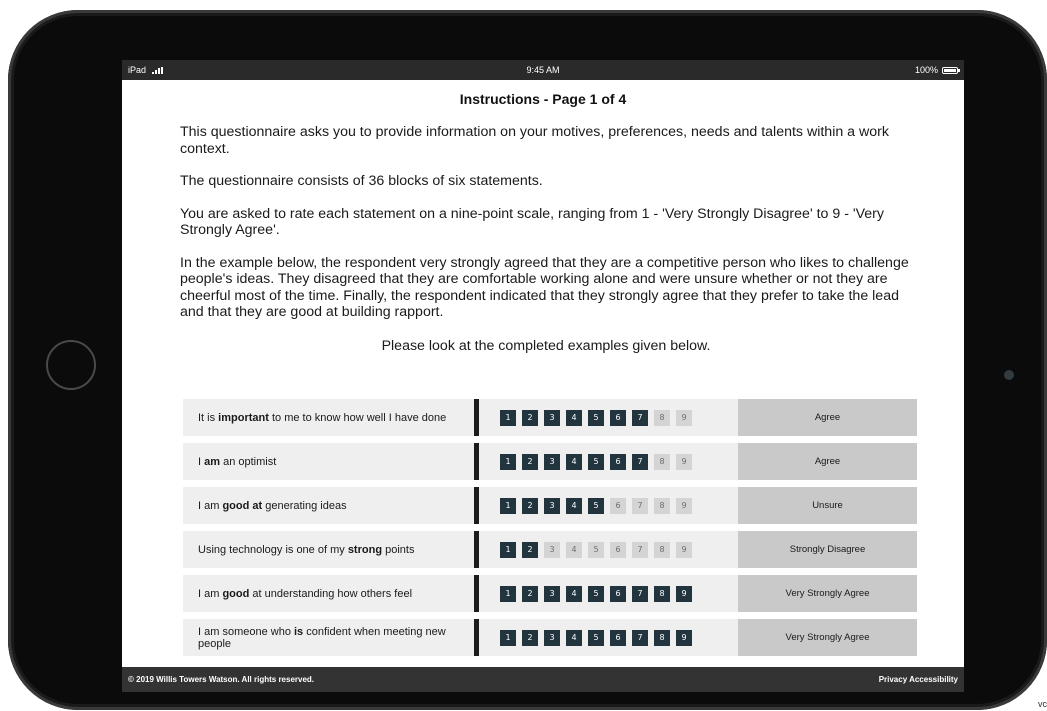 This screenshot has height=711, width=1047. Describe the element at coordinates (1042, 704) in the screenshot. I see `corner-text: vc` at that location.